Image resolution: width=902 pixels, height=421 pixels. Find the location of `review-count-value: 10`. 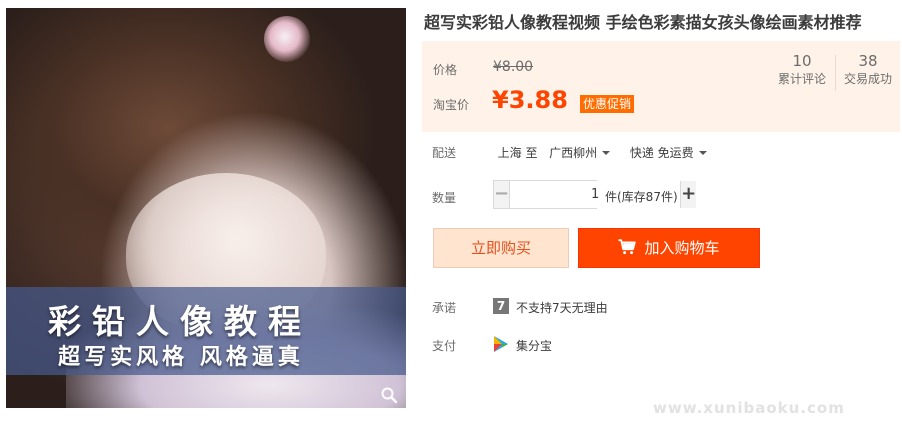

review-count-value: 10 is located at coordinates (802, 61).